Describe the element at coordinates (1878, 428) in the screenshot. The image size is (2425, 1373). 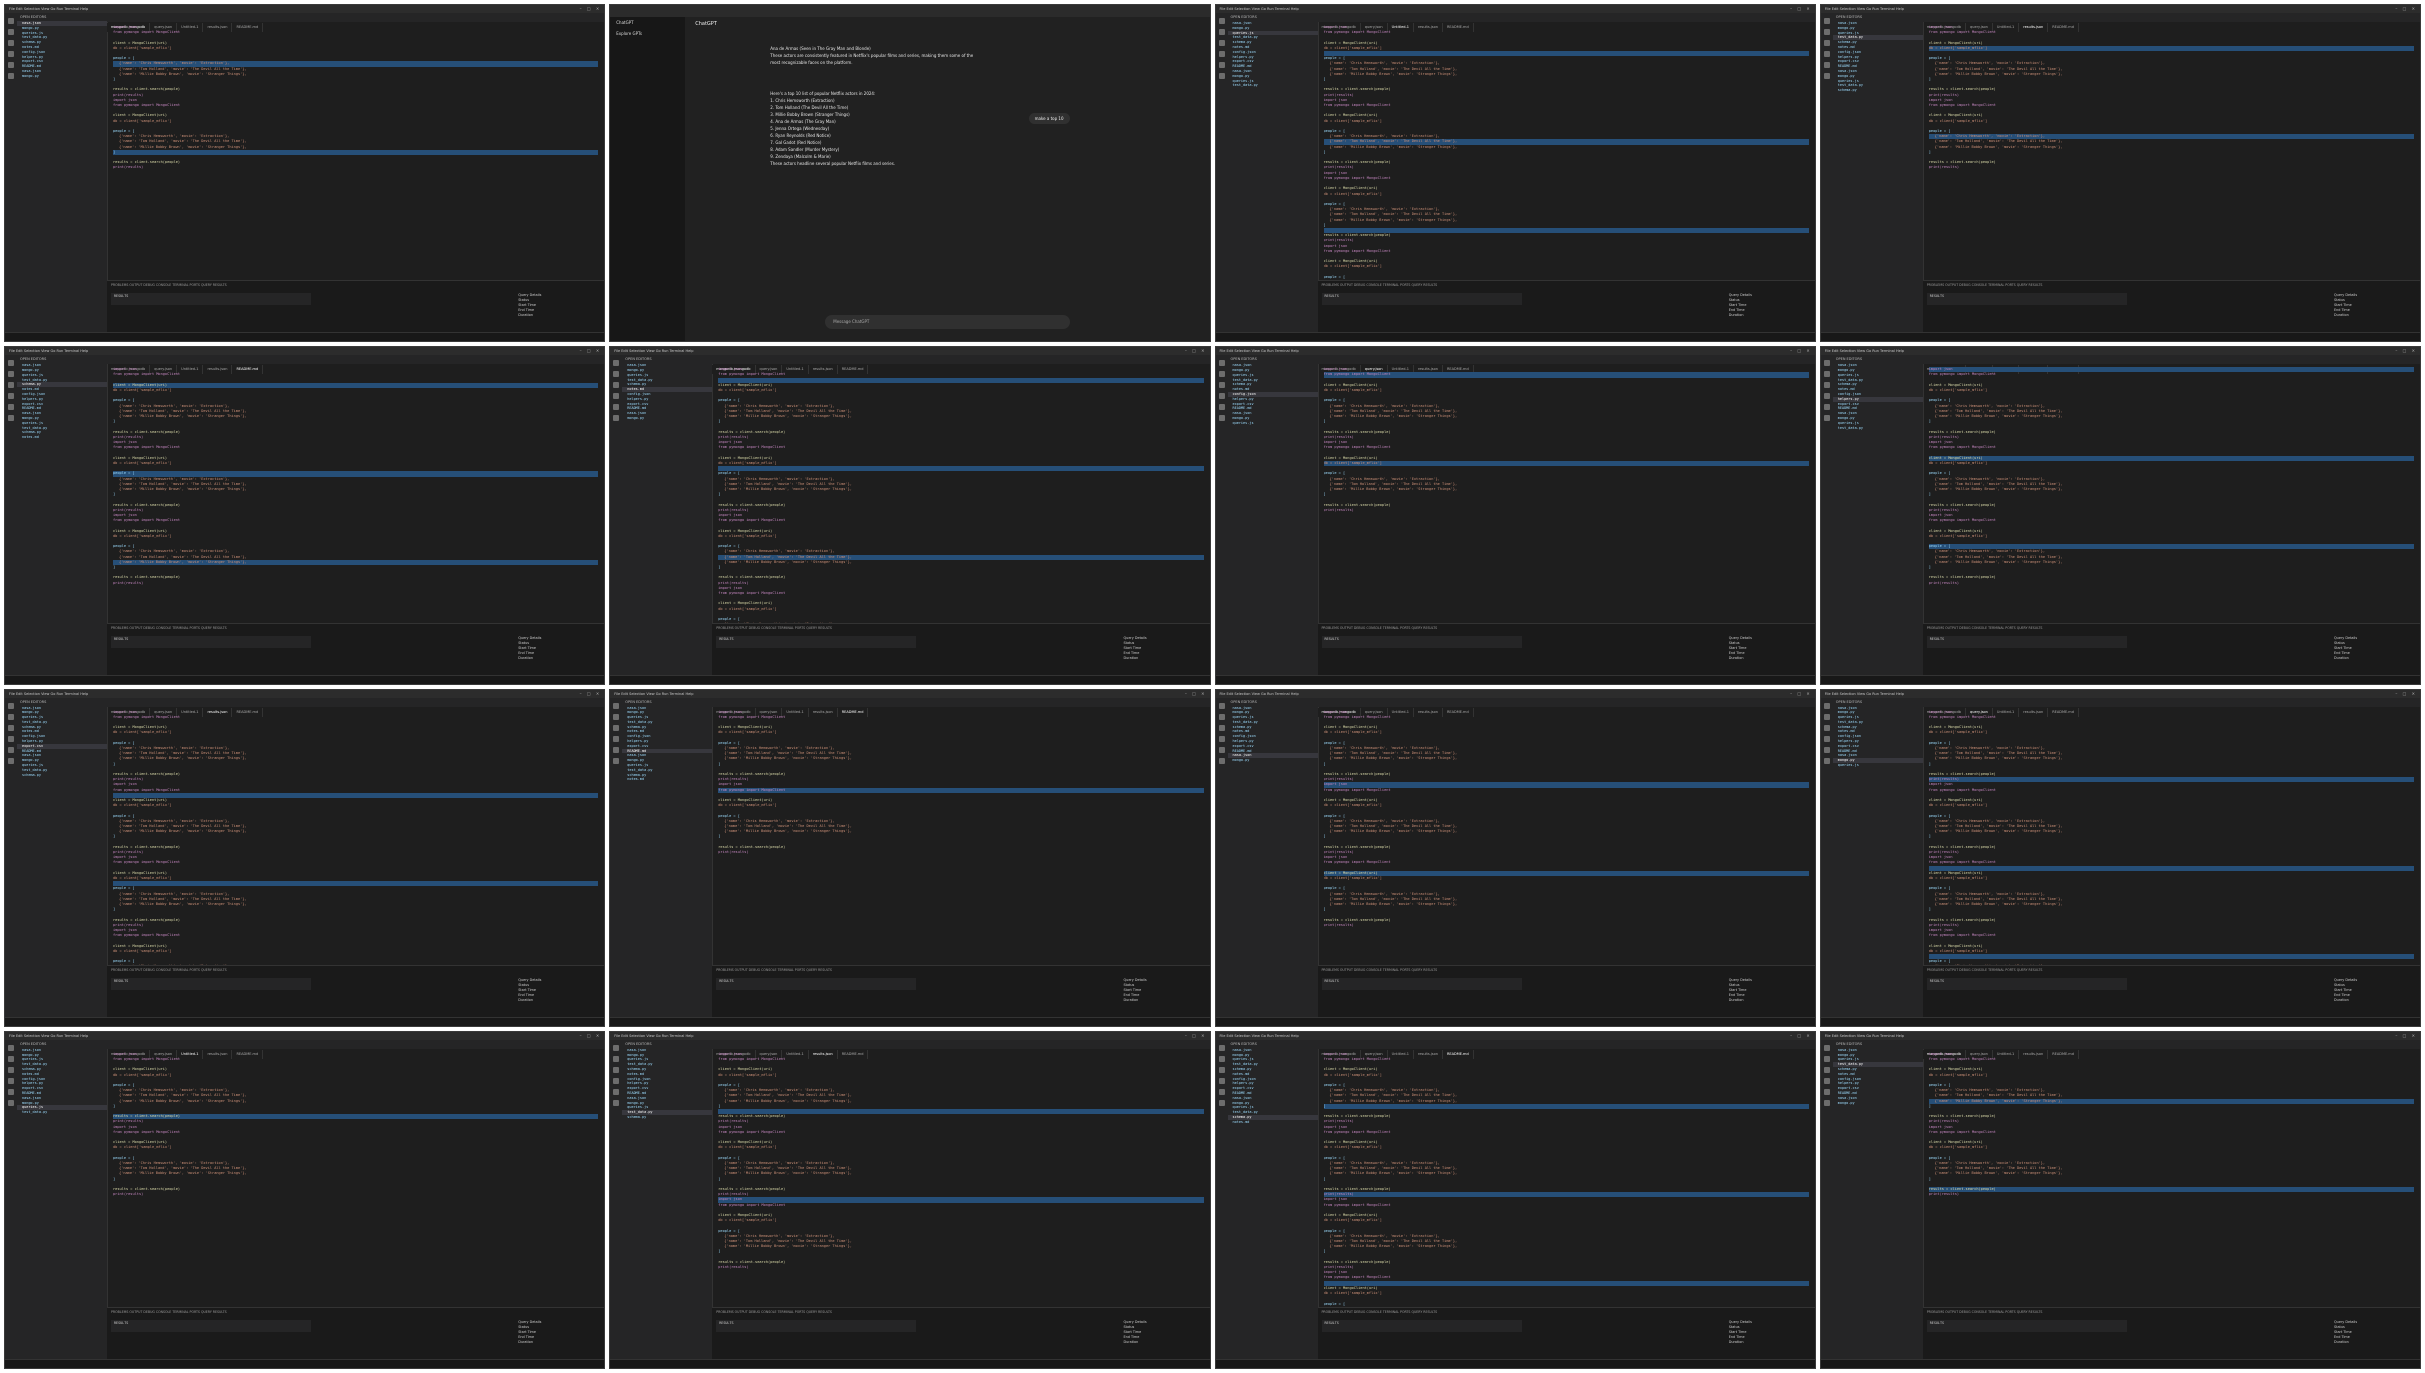
I see `file-item: test_data.py` at that location.